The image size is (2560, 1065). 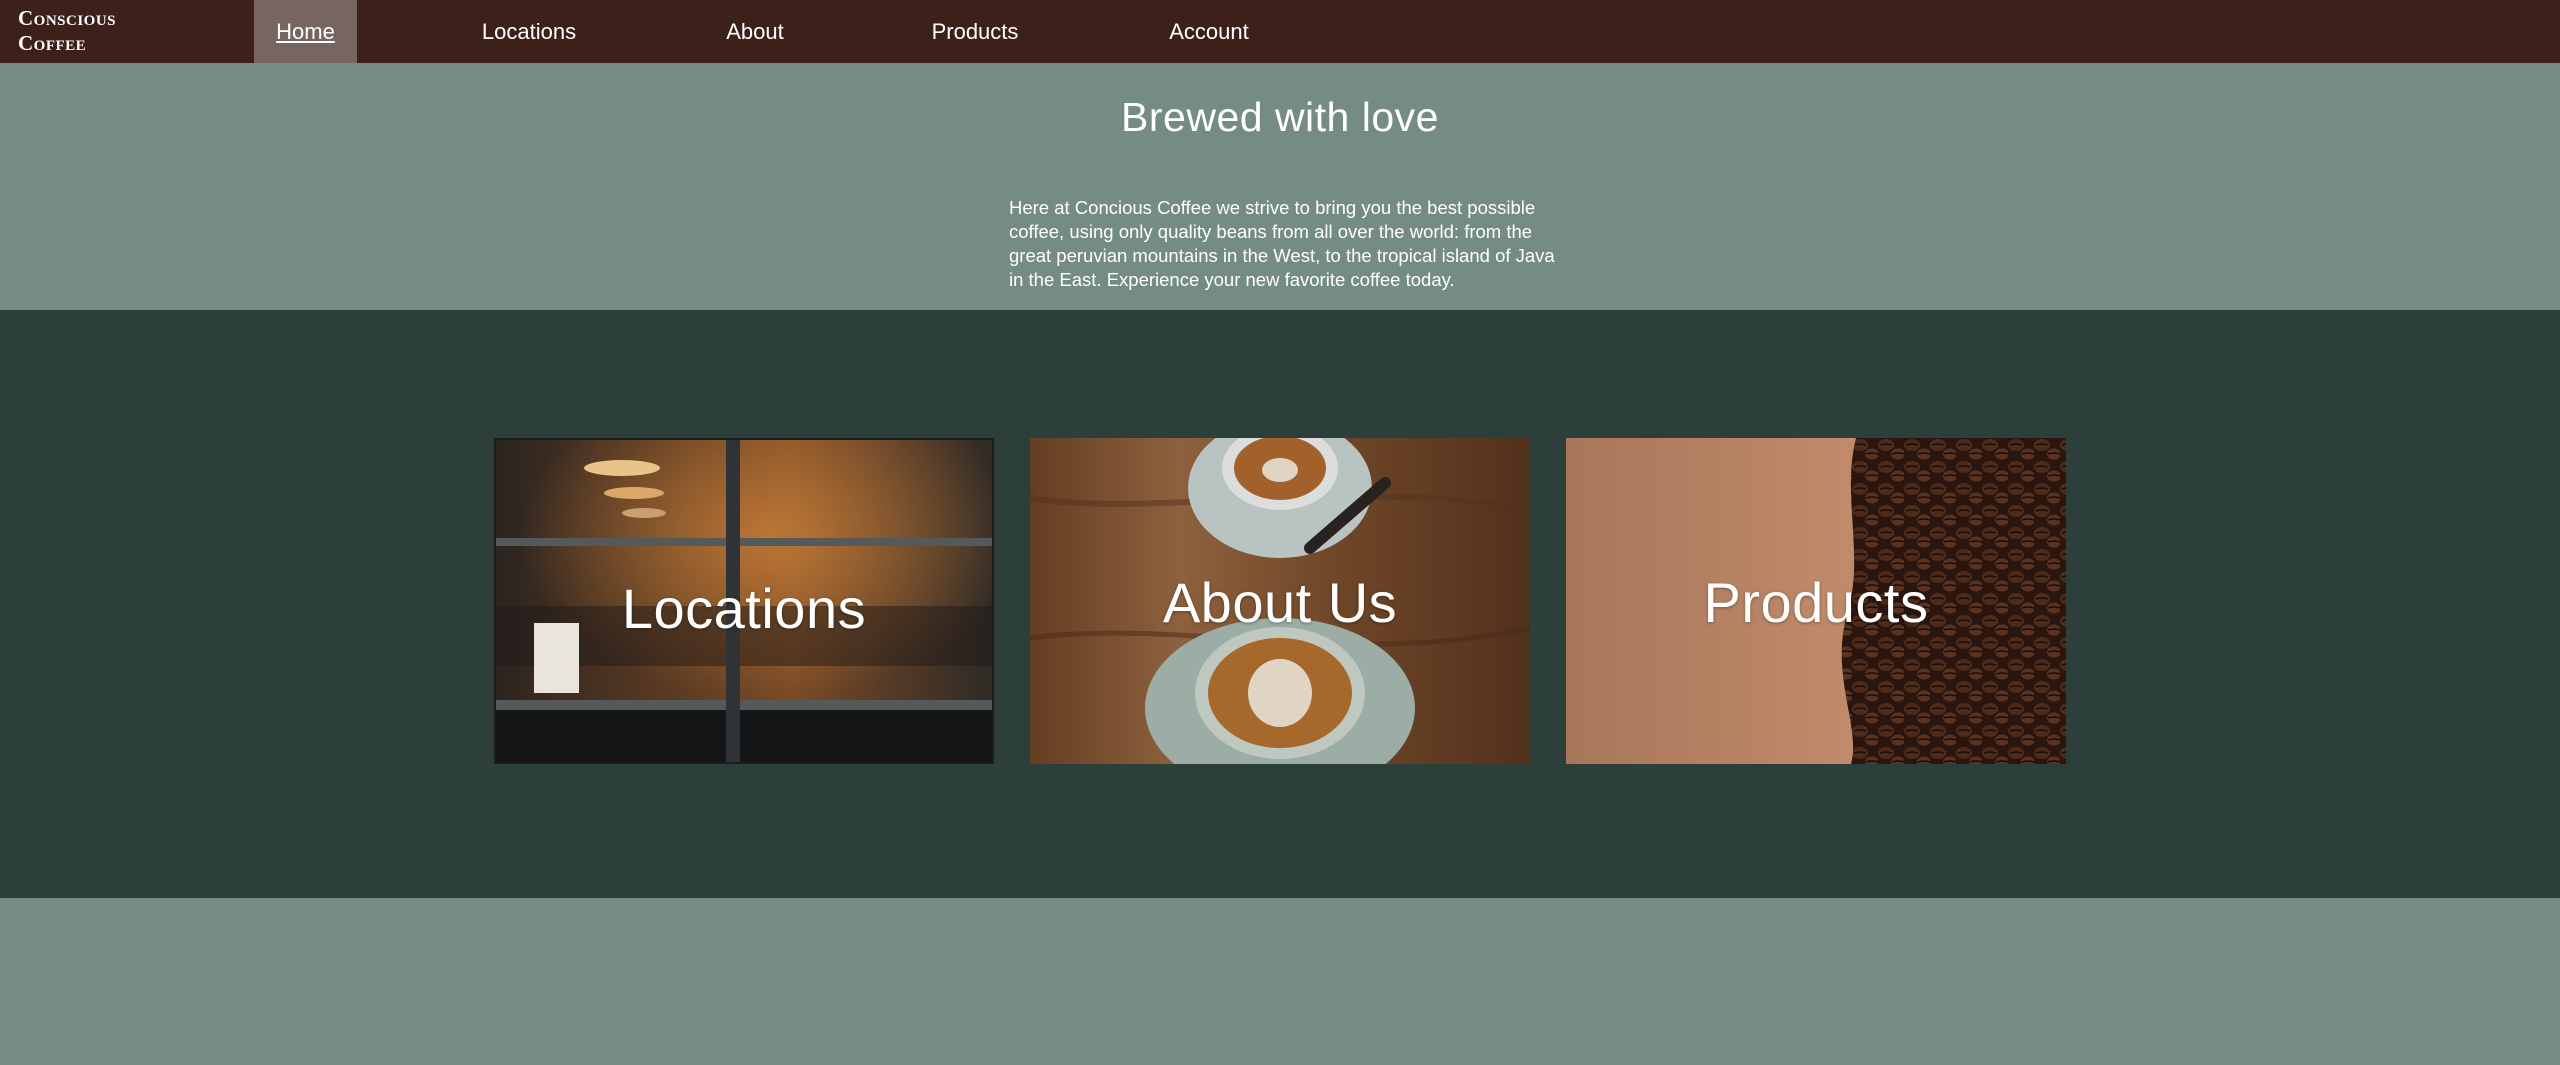 I want to click on hero-title: Brewed with love, so click(x=1280, y=117).